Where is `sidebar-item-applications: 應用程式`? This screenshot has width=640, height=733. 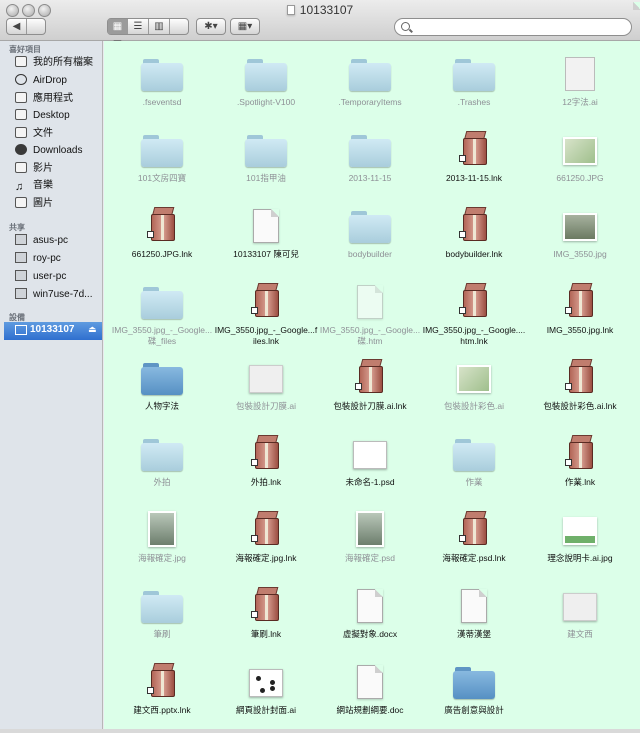
sidebar-item-applications: 應用程式 is located at coordinates (59, 98).